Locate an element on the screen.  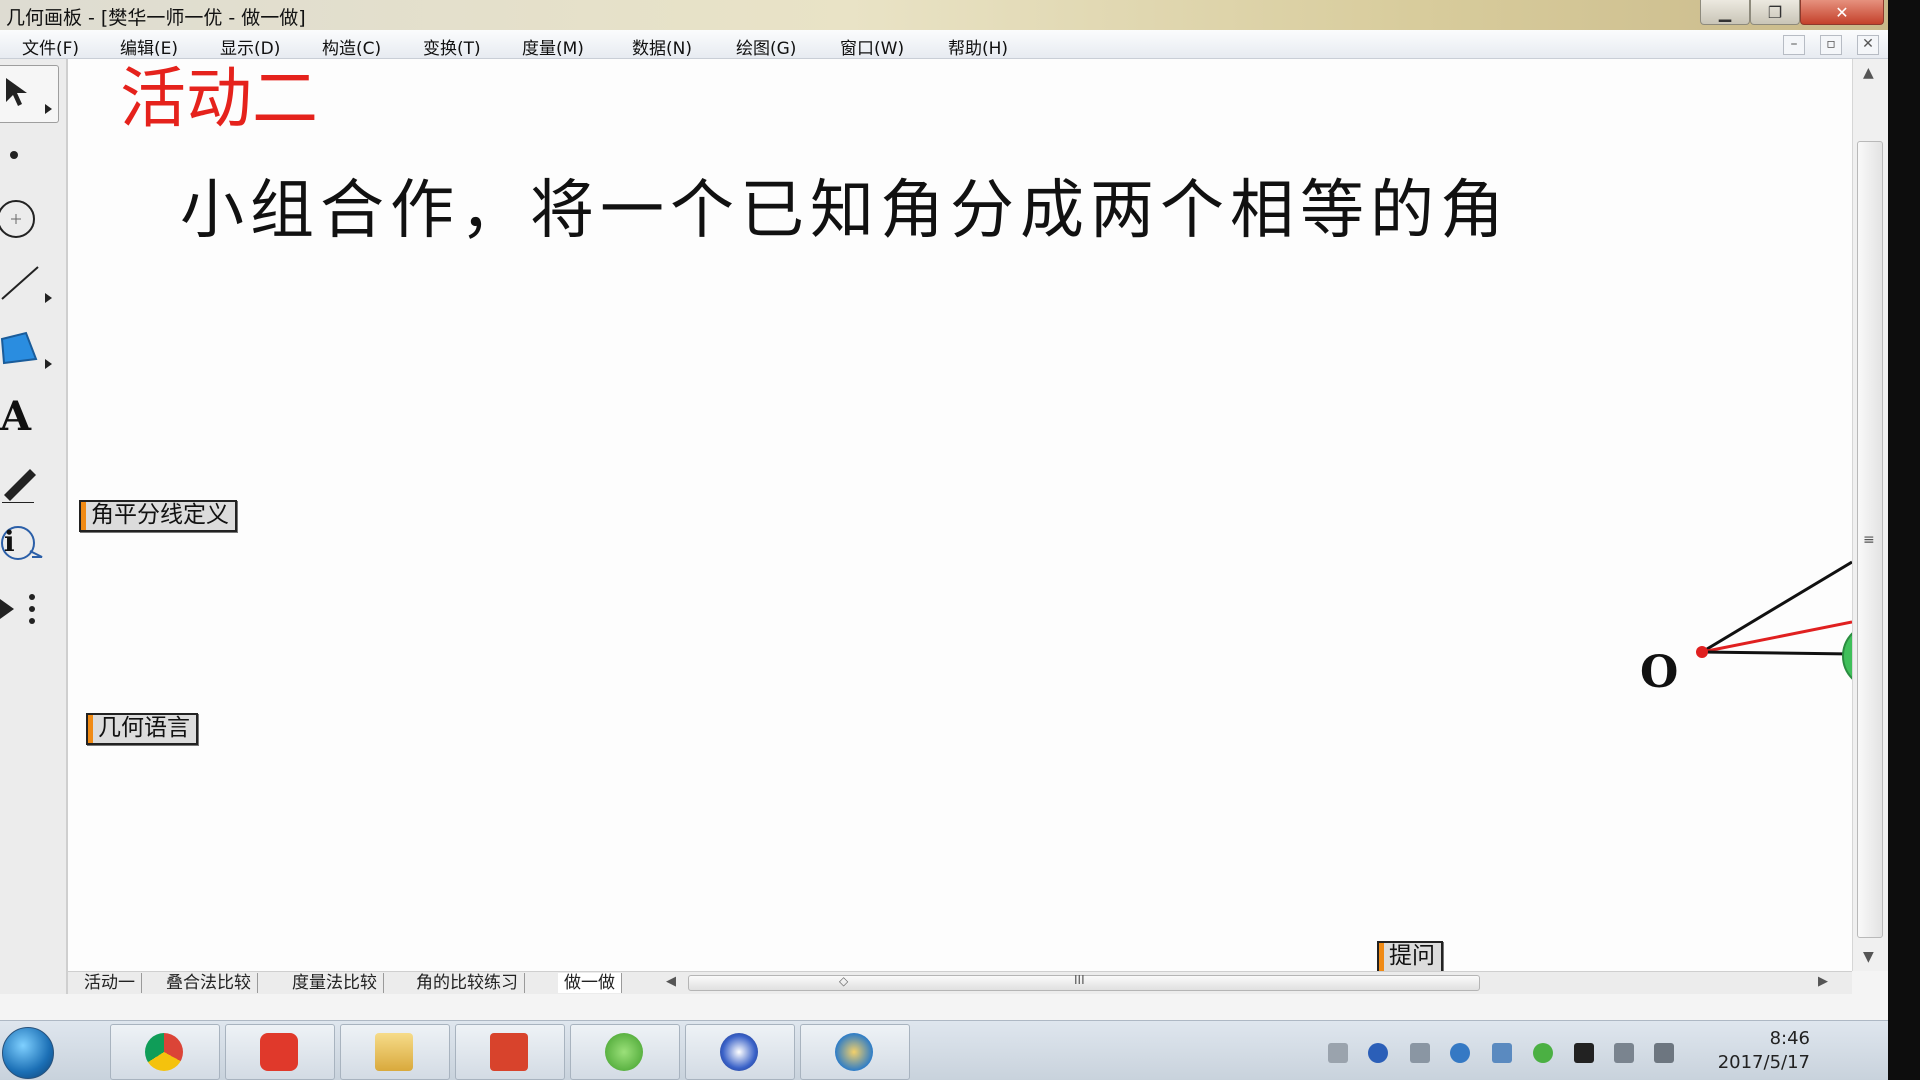
volume-icon is located at coordinates (1664, 1053).